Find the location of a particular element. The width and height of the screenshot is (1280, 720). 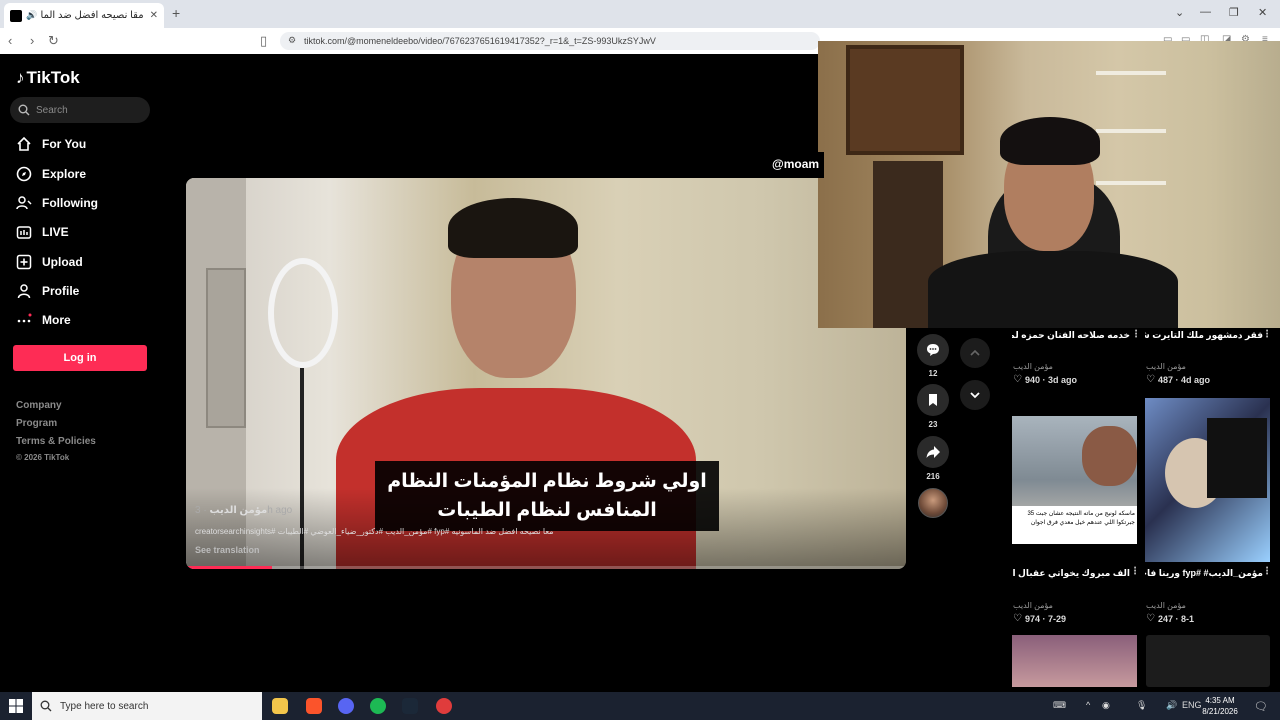

discord-icon is located at coordinates (346, 706).